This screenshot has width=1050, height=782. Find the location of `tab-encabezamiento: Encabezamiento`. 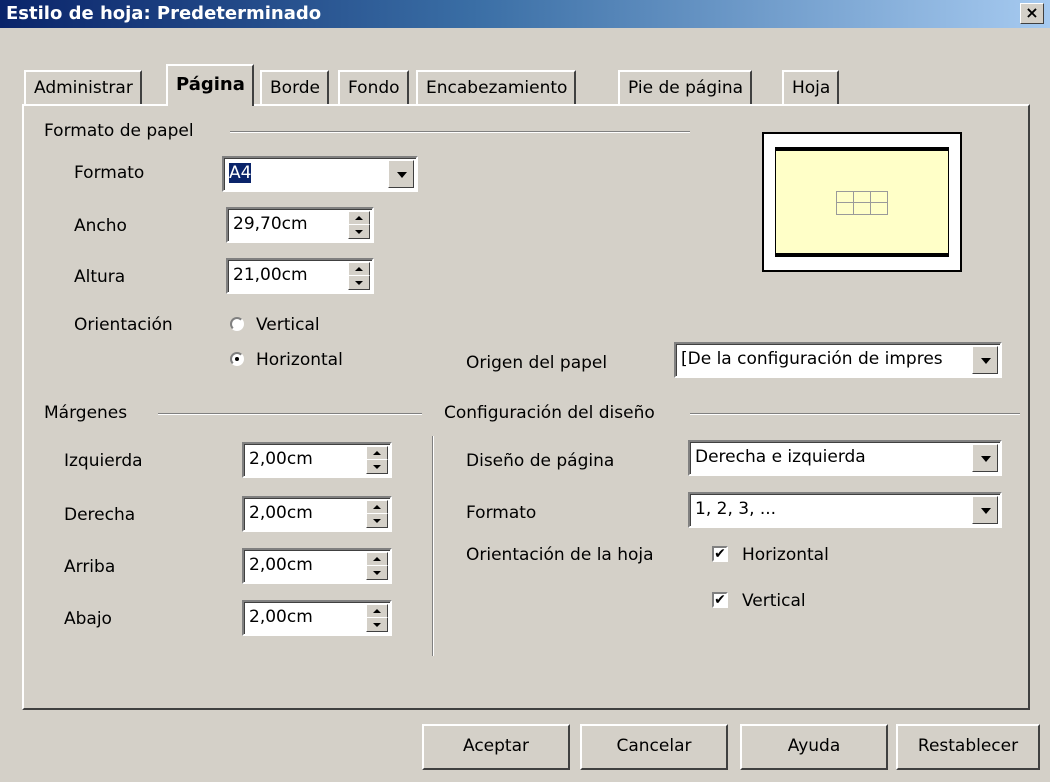

tab-encabezamiento: Encabezamiento is located at coordinates (496, 87).